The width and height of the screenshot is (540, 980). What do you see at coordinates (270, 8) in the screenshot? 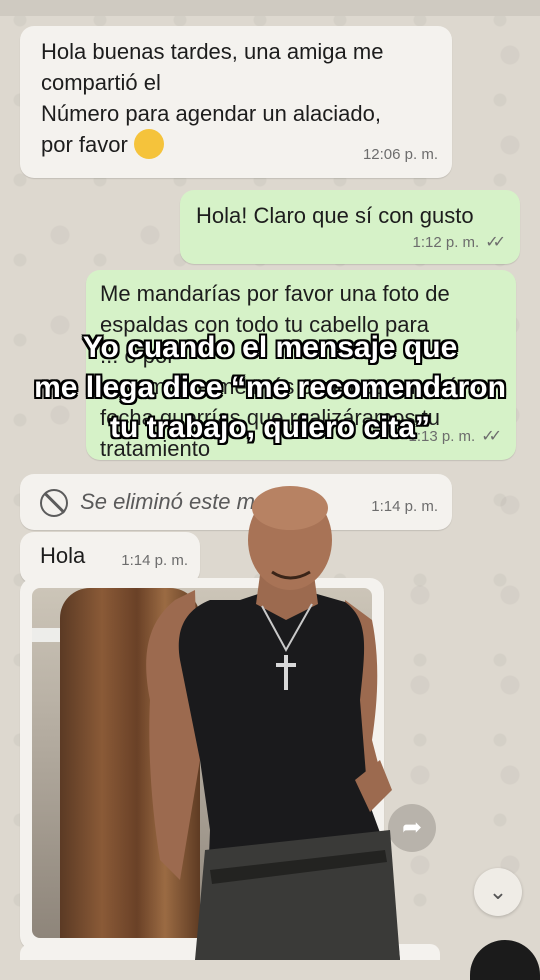
I see `previous-message-edge` at bounding box center [270, 8].